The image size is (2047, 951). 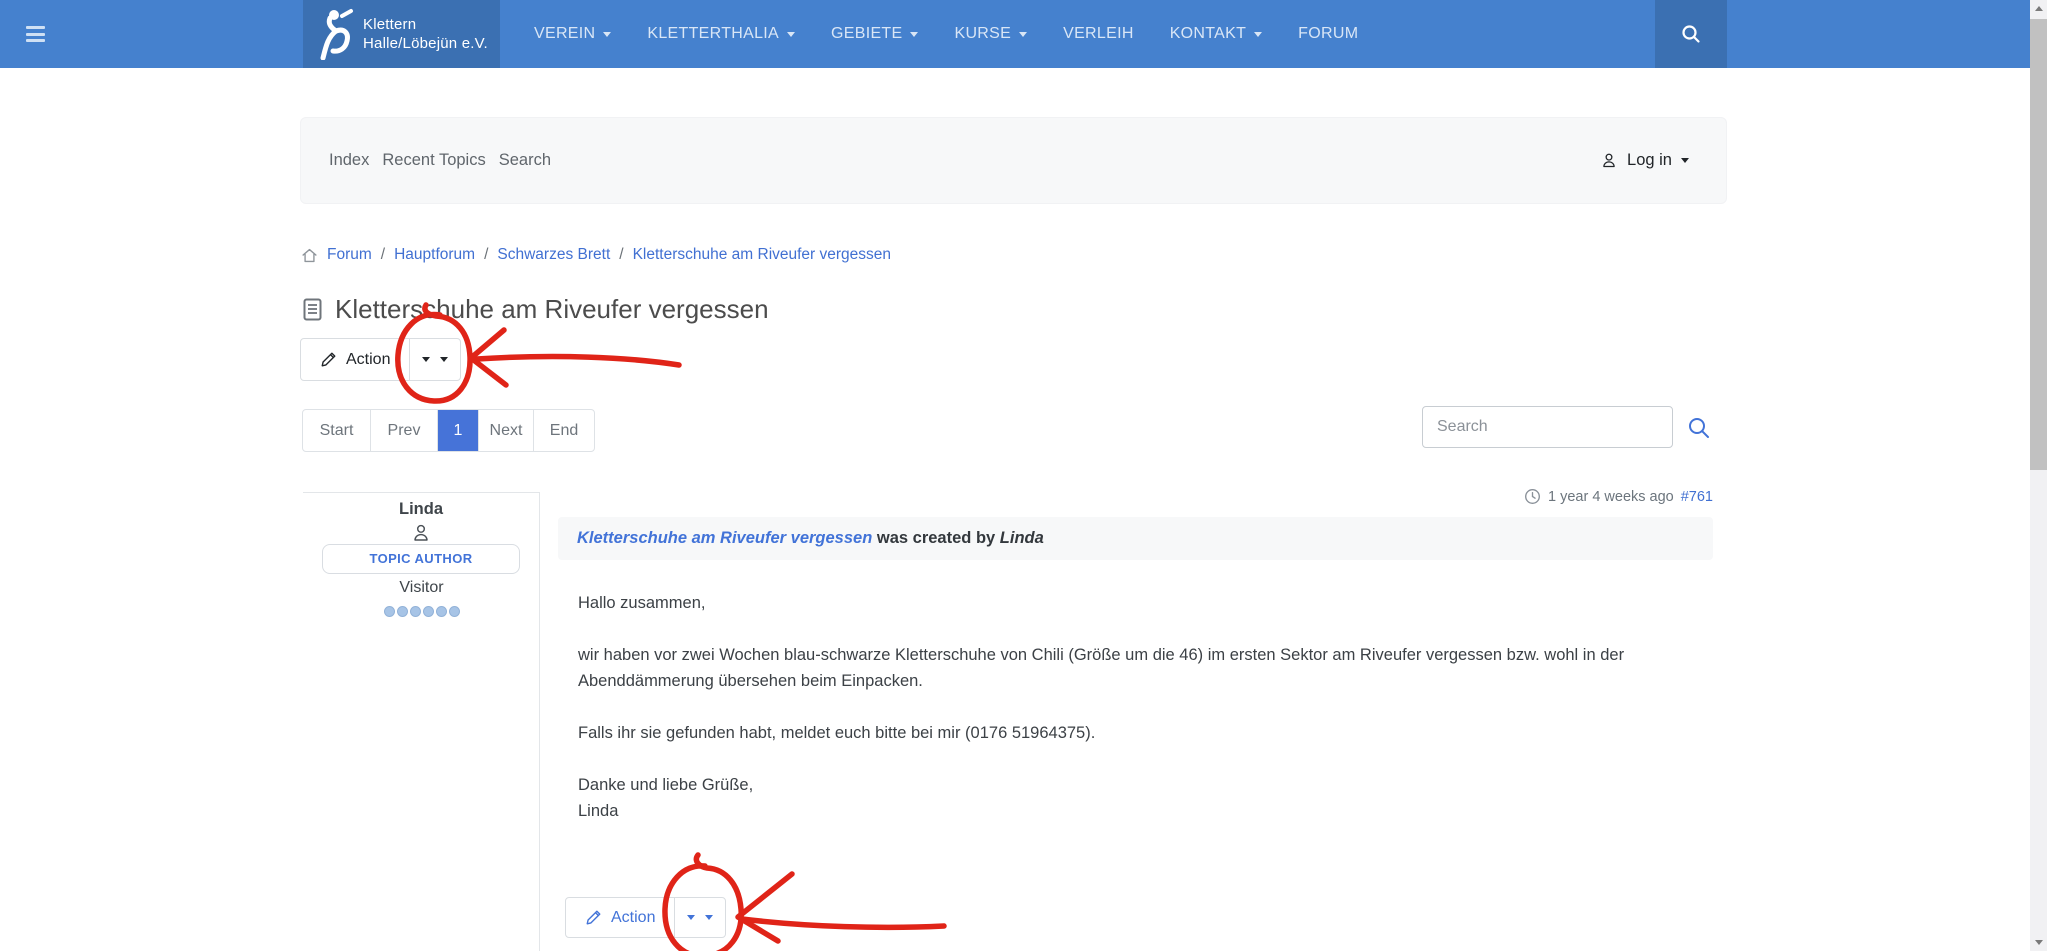 I want to click on login-dropdown: Log in, so click(x=1644, y=160).